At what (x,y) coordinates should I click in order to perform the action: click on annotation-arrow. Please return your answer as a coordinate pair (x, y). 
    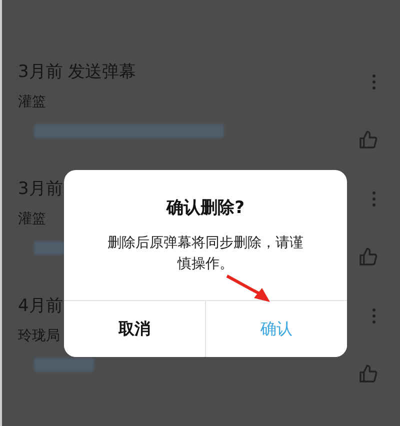
    Looking at the image, I should click on (248, 288).